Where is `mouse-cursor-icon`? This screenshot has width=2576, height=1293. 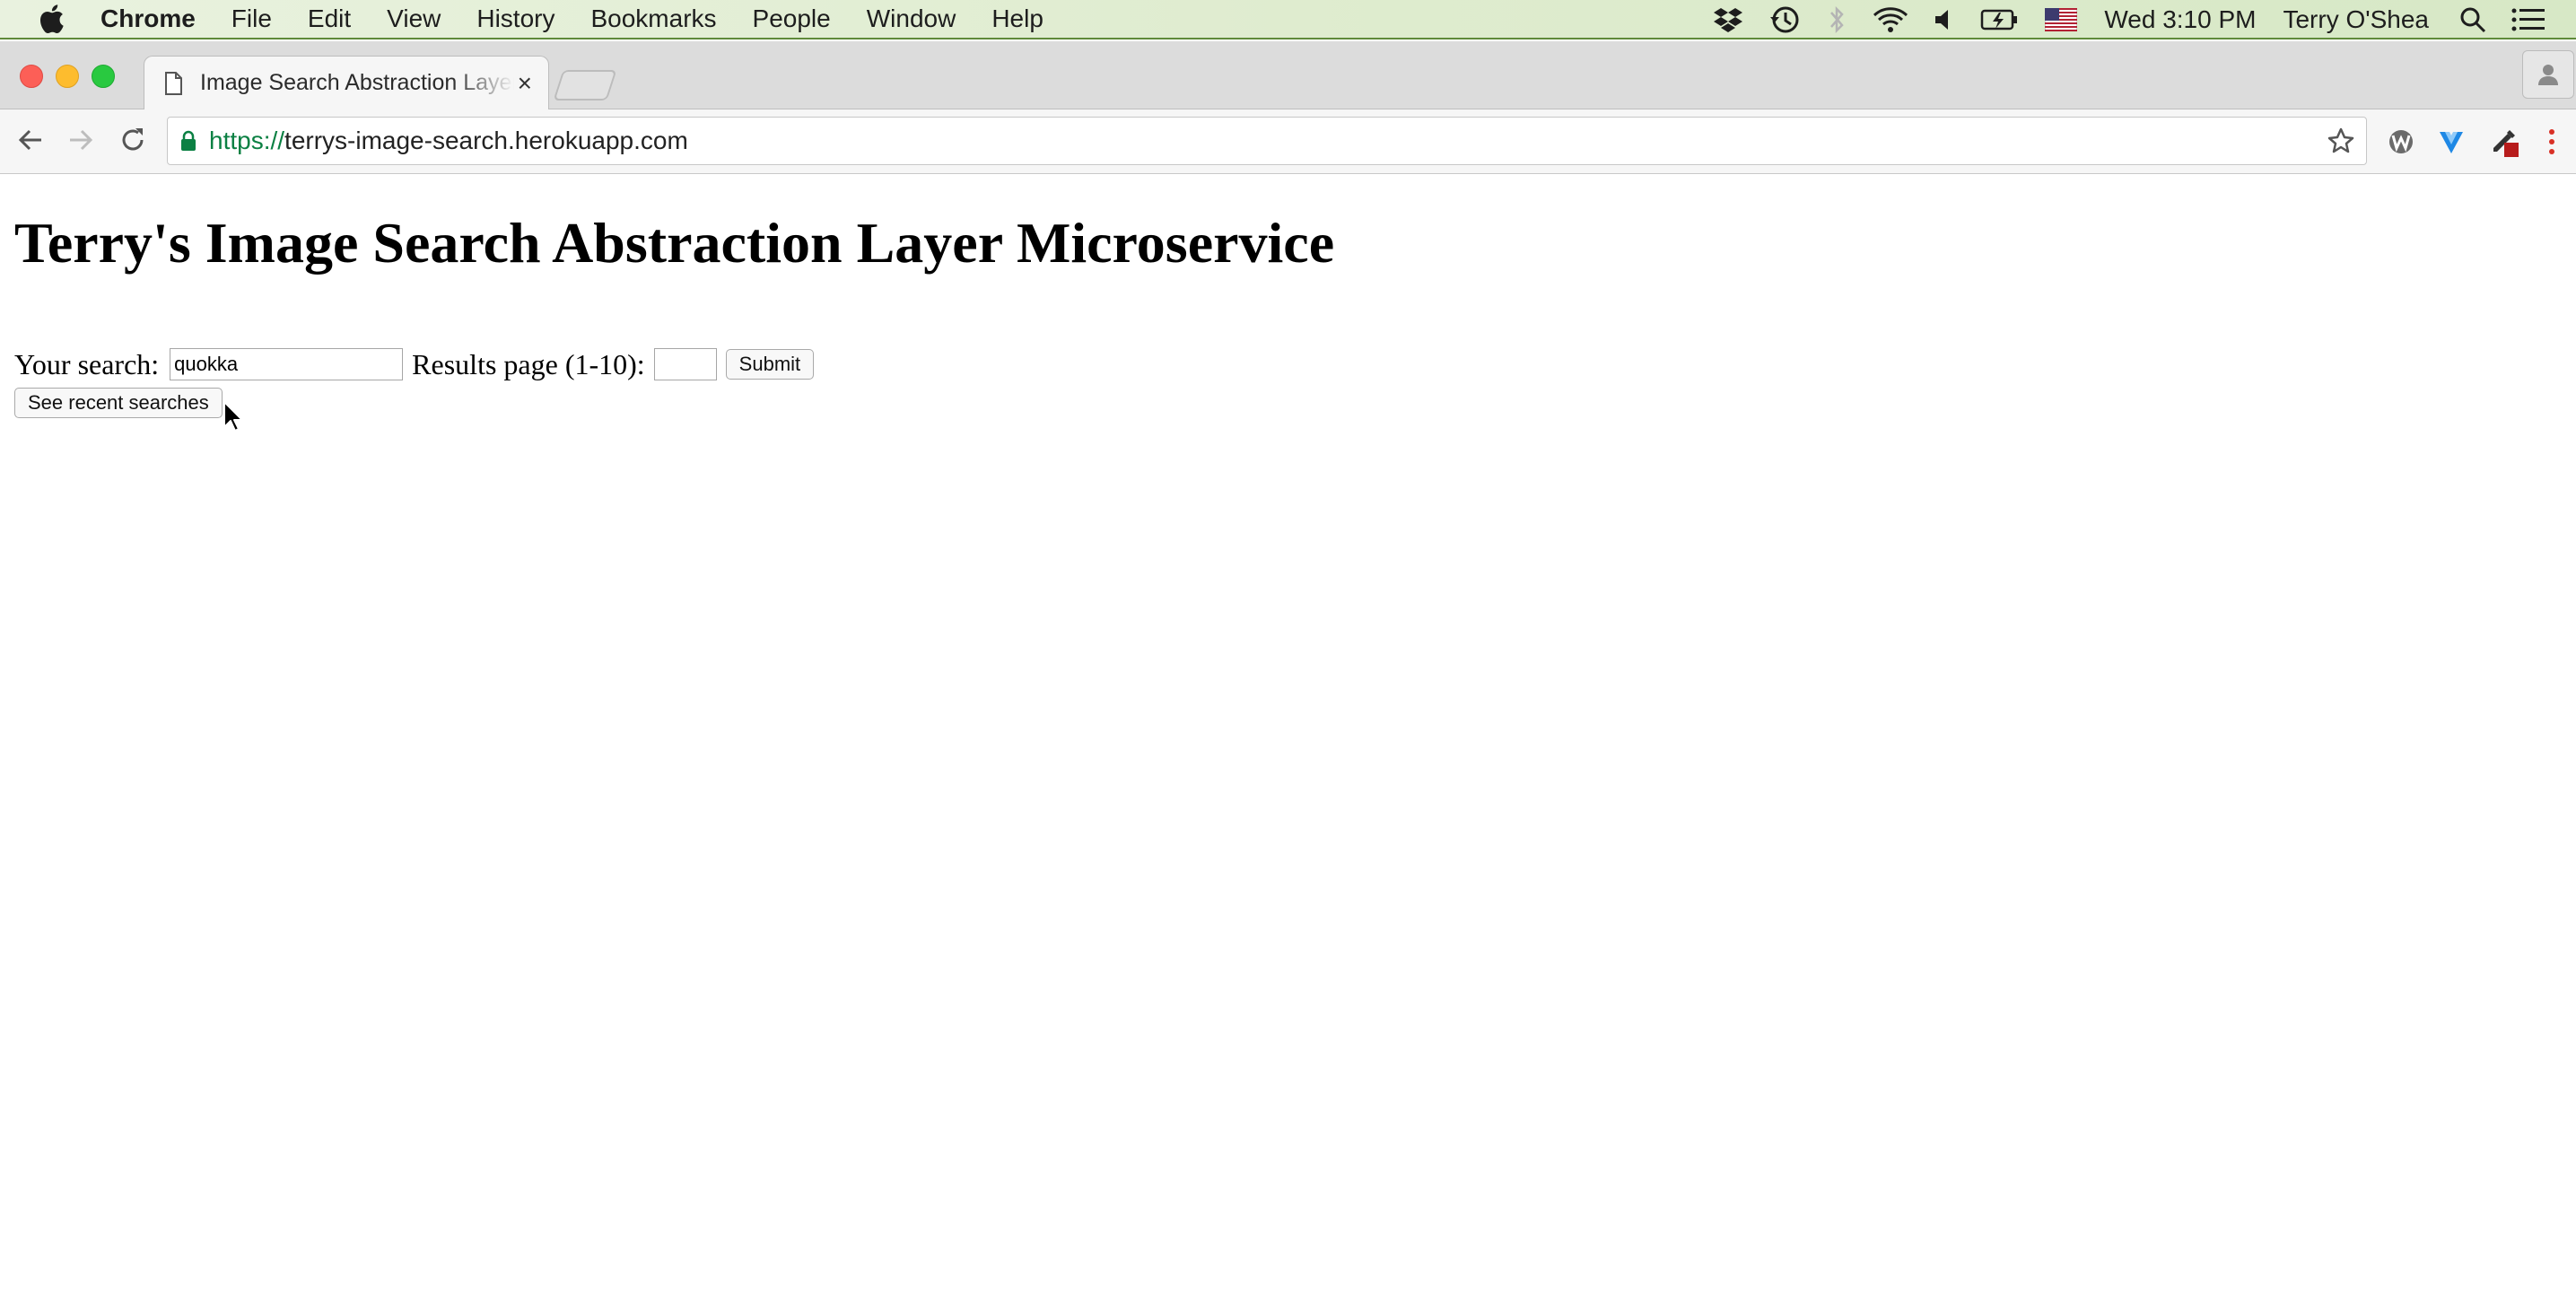 mouse-cursor-icon is located at coordinates (234, 416).